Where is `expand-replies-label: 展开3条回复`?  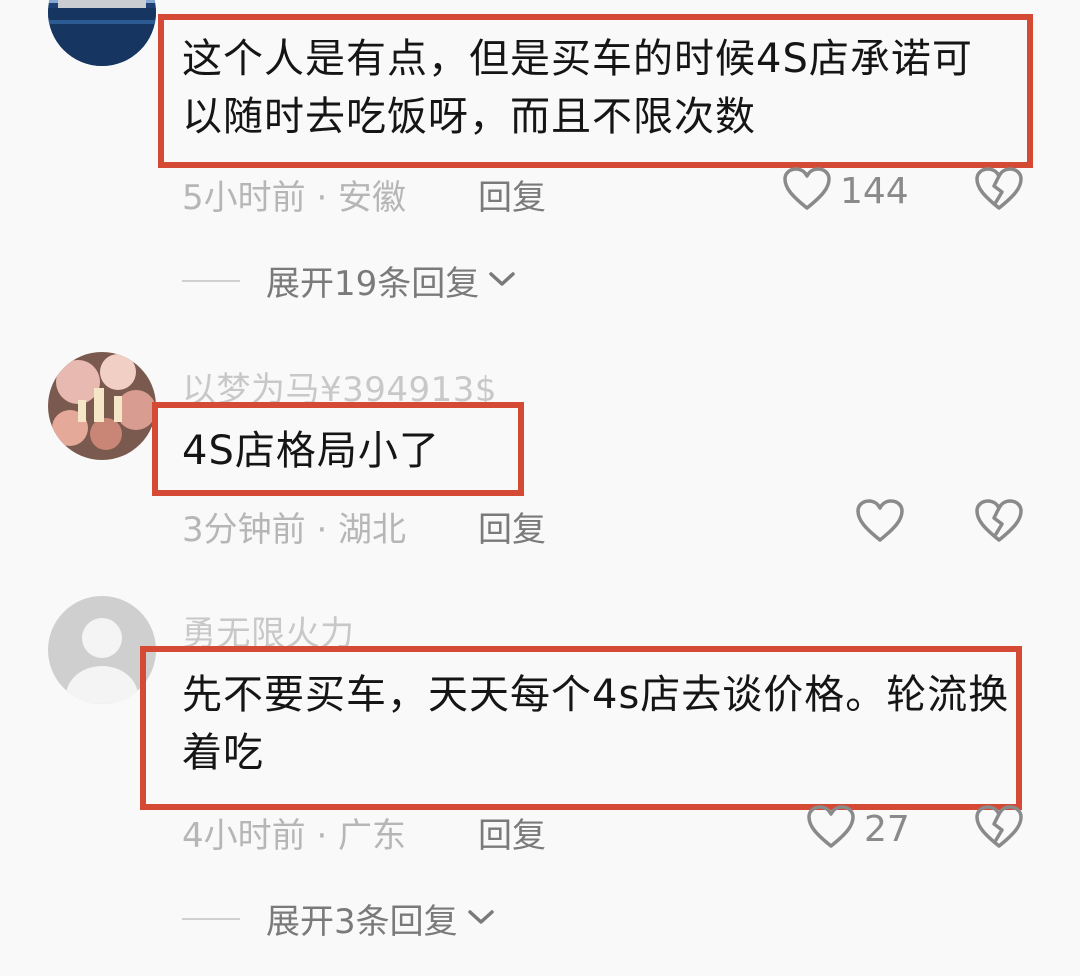 expand-replies-label: 展开3条回复 is located at coordinates (362, 922).